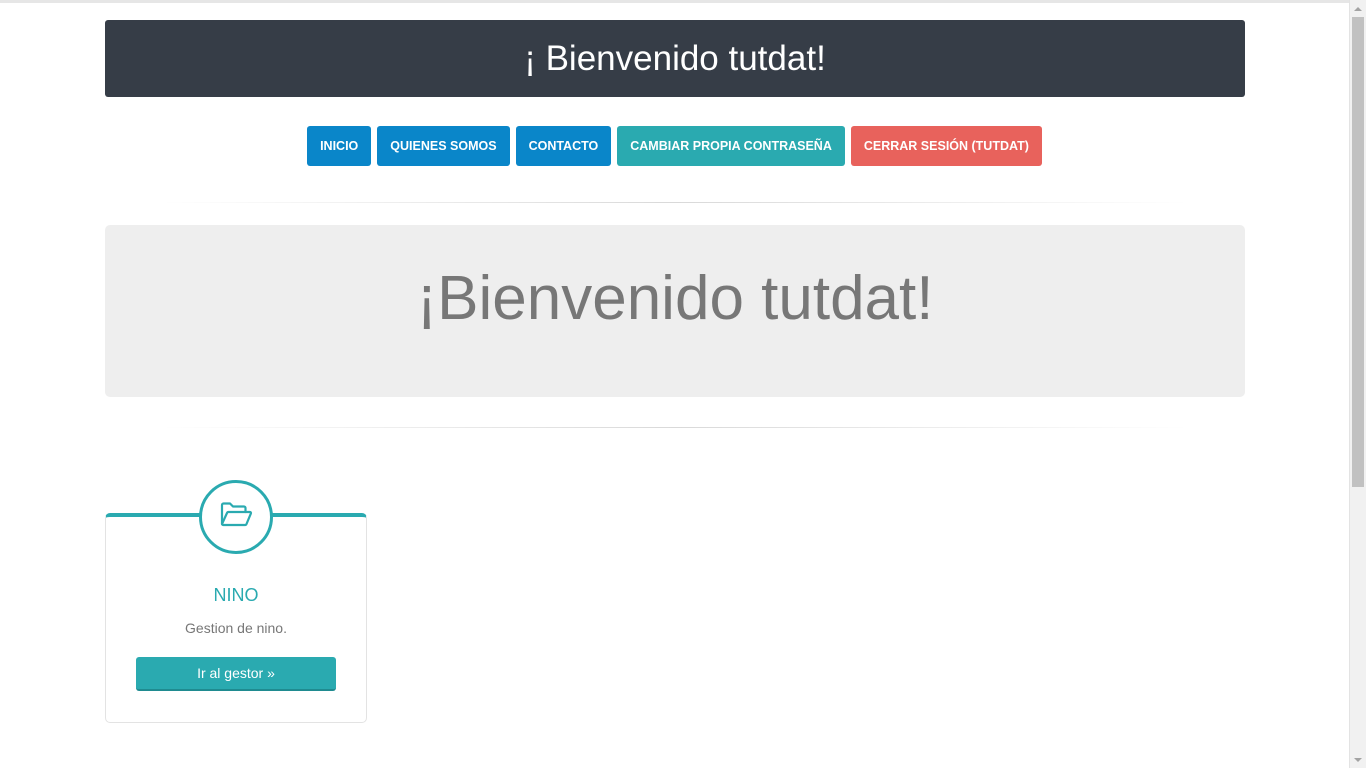 The image size is (1366, 768). What do you see at coordinates (731, 146) in the screenshot?
I see `change-password-button: CAMBIAR PROPIA CONTRASEÑA` at bounding box center [731, 146].